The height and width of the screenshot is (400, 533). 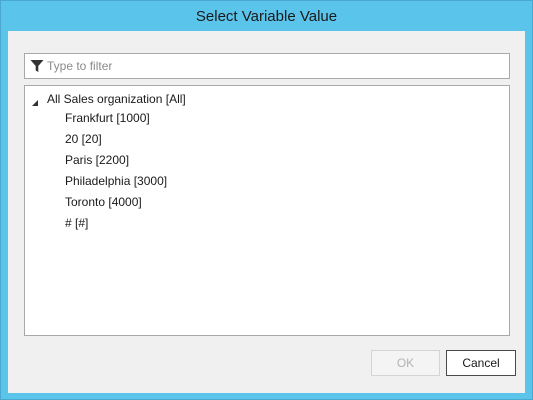 I want to click on filter-box, so click(x=267, y=66).